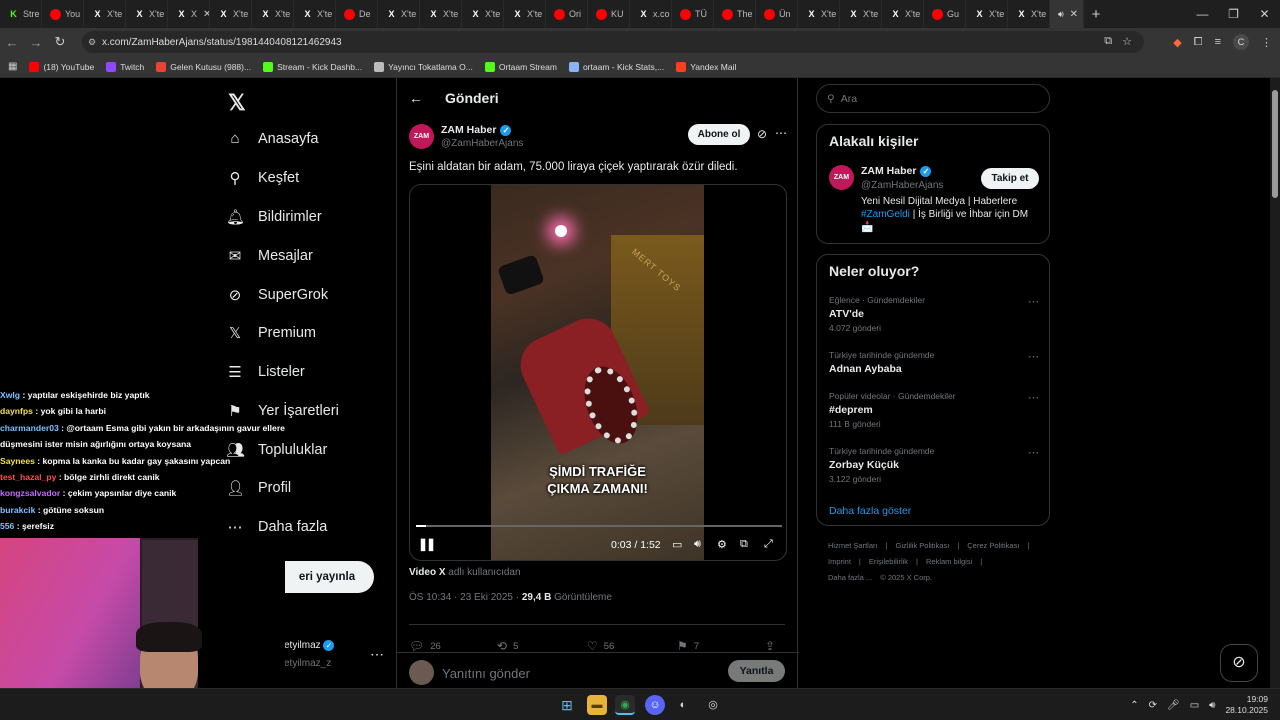  What do you see at coordinates (625, 705) in the screenshot?
I see `chrome-icon: ◉` at bounding box center [625, 705].